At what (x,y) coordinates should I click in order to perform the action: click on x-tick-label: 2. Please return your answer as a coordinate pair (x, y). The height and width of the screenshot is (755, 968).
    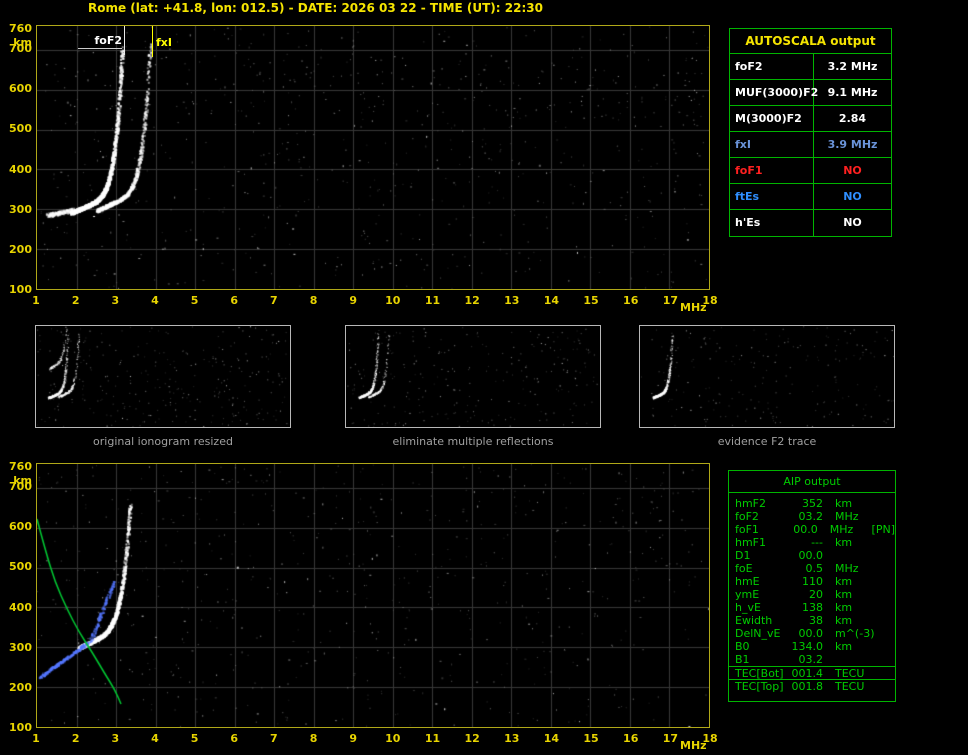
    Looking at the image, I should click on (75, 300).